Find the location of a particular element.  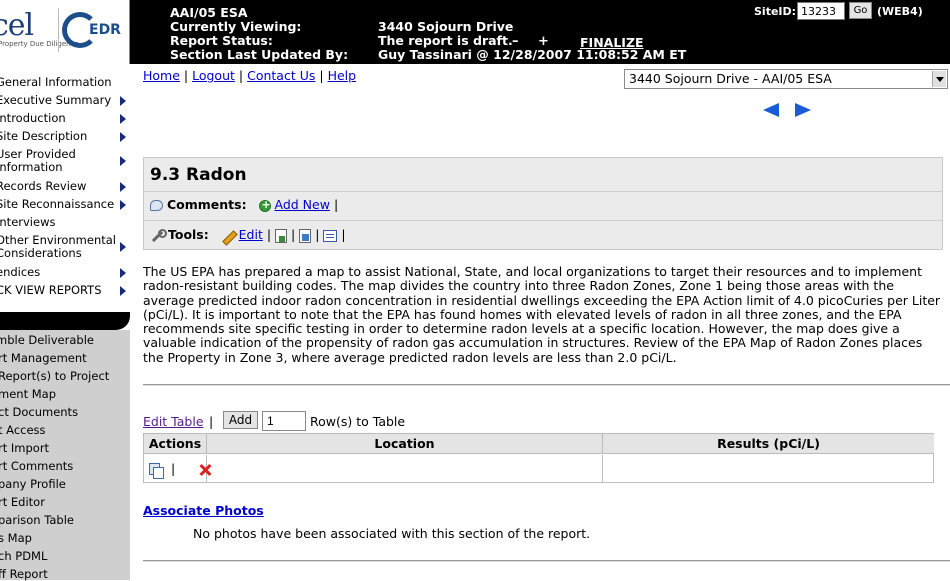

sidebar-item-quick-view-reports: CK VIEW REPORTS is located at coordinates (65, 291).